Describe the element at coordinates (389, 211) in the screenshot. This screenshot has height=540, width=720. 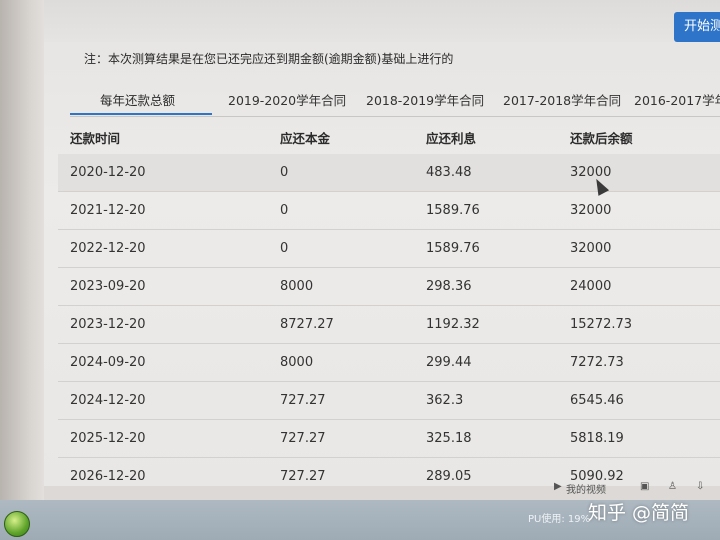
I see `table-row: 2021-12-20 0 1589.76 32000` at that location.